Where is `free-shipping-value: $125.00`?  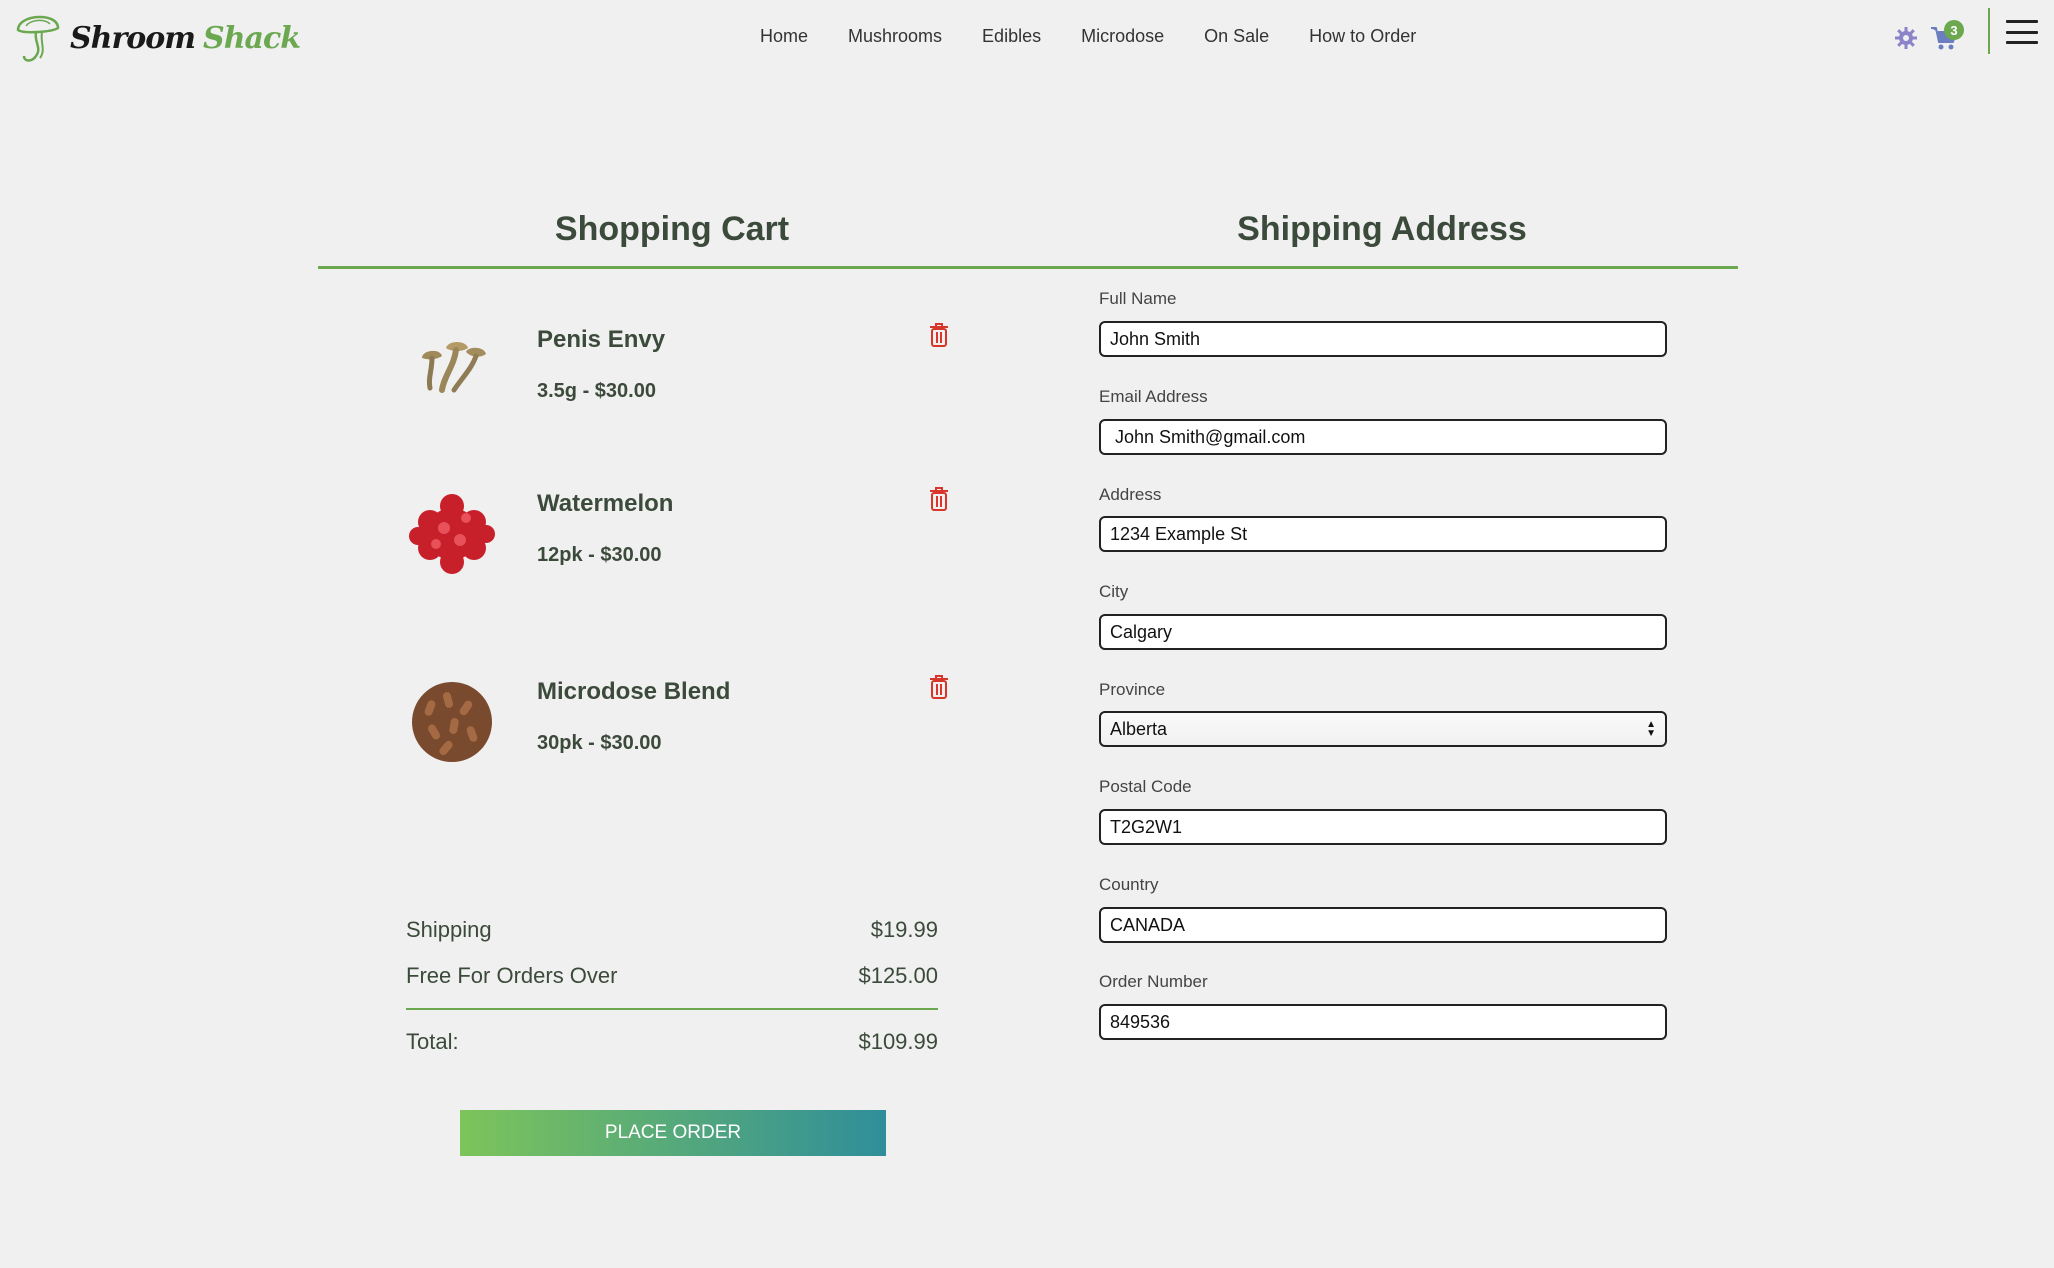
free-shipping-value: $125.00 is located at coordinates (898, 975).